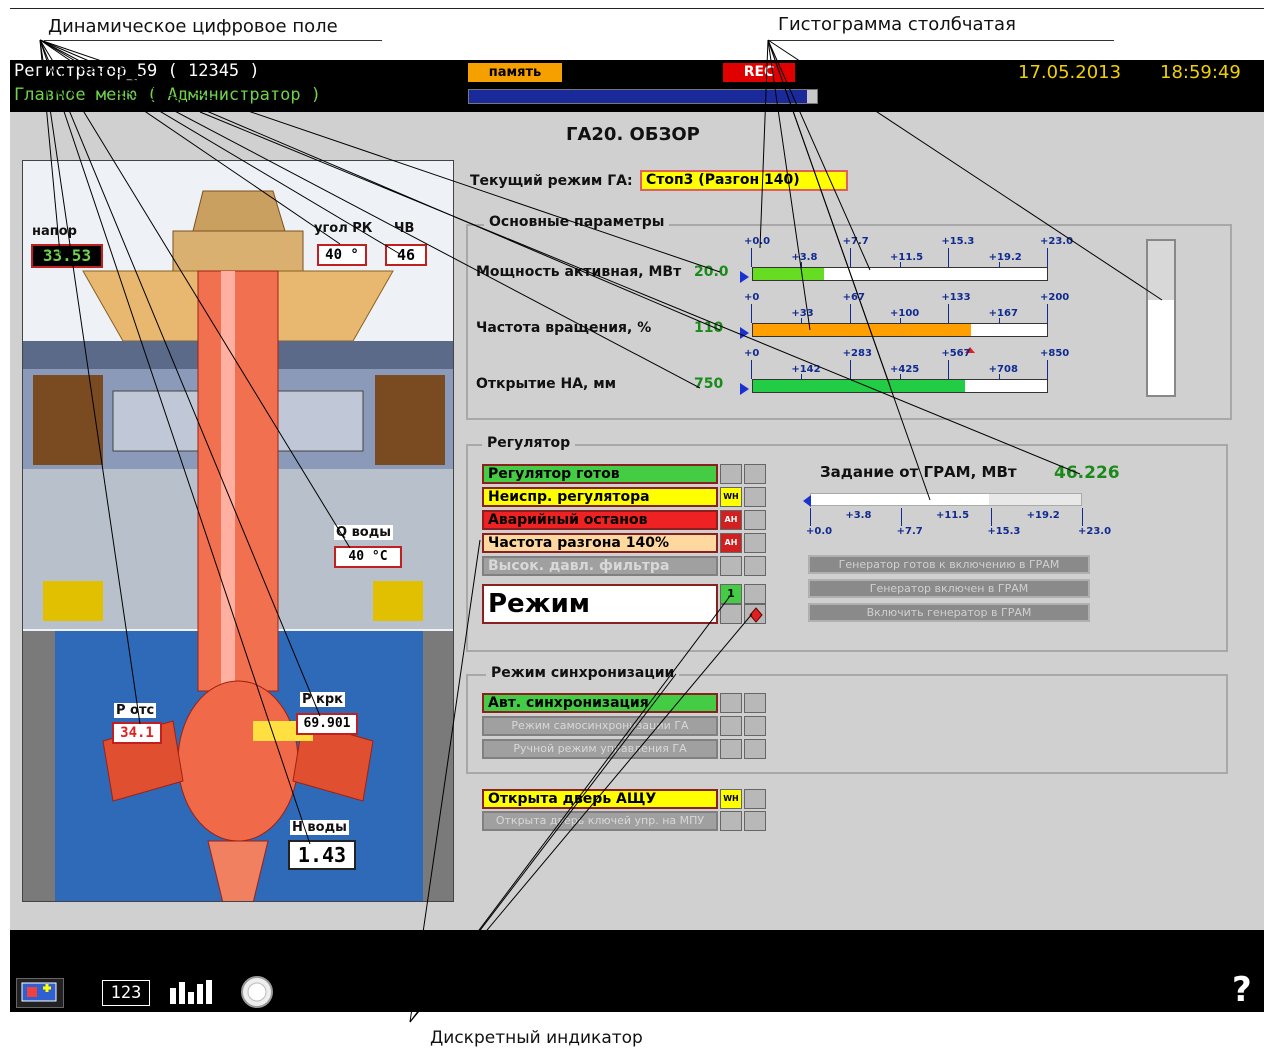  What do you see at coordinates (1055, 353) in the screenshot?
I see `tick-label: +850` at bounding box center [1055, 353].